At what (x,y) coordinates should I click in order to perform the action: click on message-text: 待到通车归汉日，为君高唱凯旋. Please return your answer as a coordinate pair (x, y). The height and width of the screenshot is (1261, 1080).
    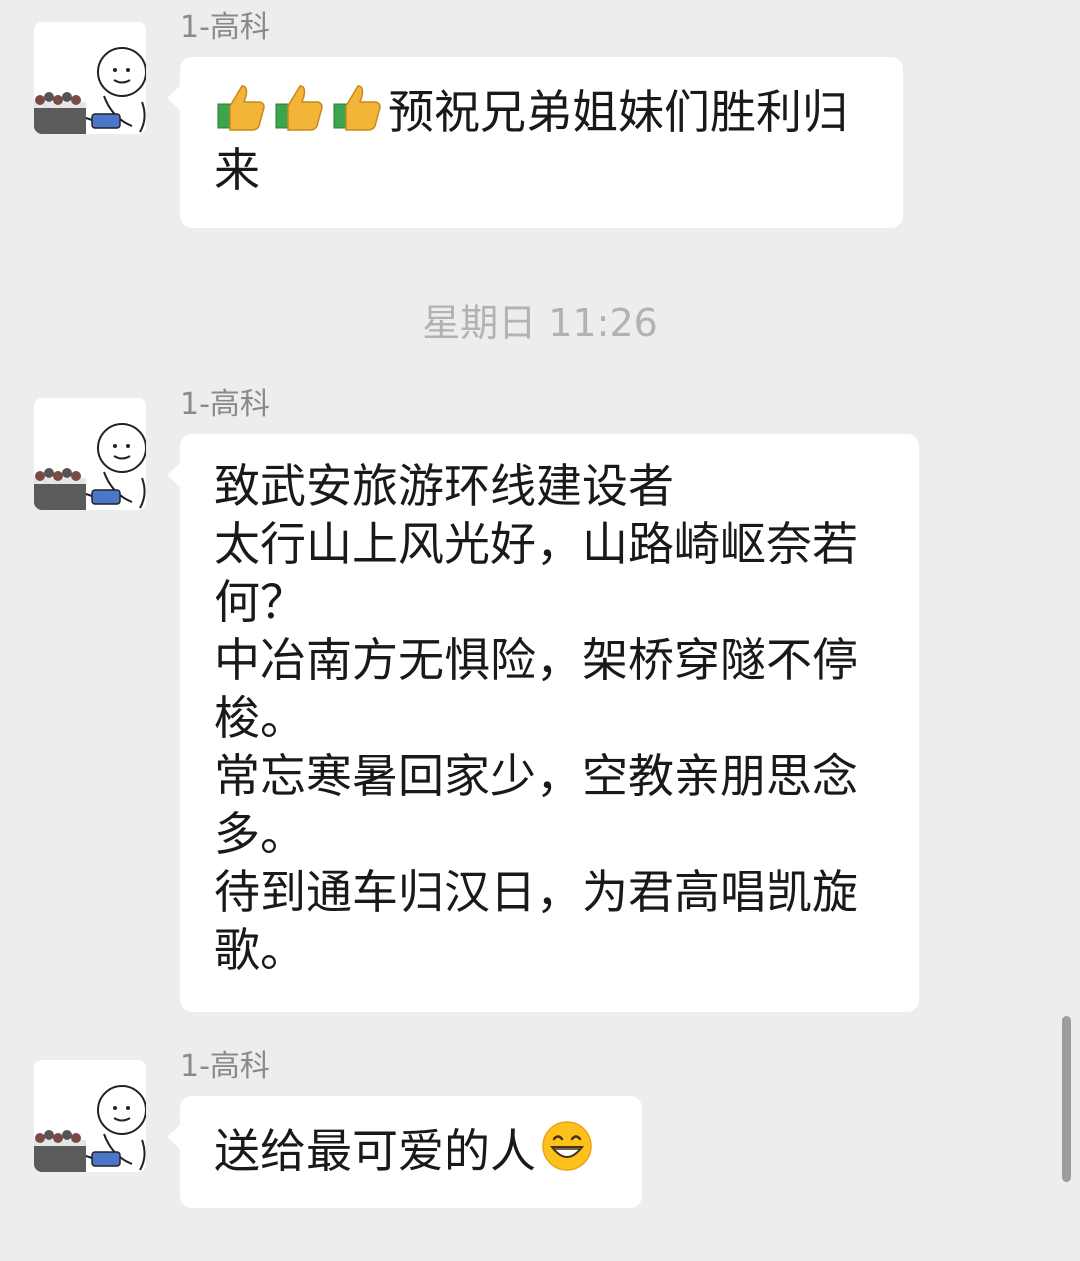
    Looking at the image, I should click on (536, 892).